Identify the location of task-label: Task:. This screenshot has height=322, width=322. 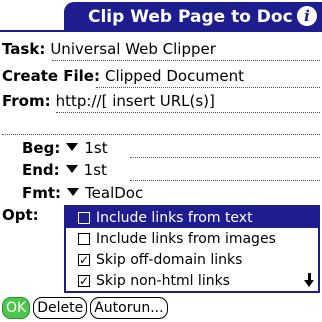
(24, 49).